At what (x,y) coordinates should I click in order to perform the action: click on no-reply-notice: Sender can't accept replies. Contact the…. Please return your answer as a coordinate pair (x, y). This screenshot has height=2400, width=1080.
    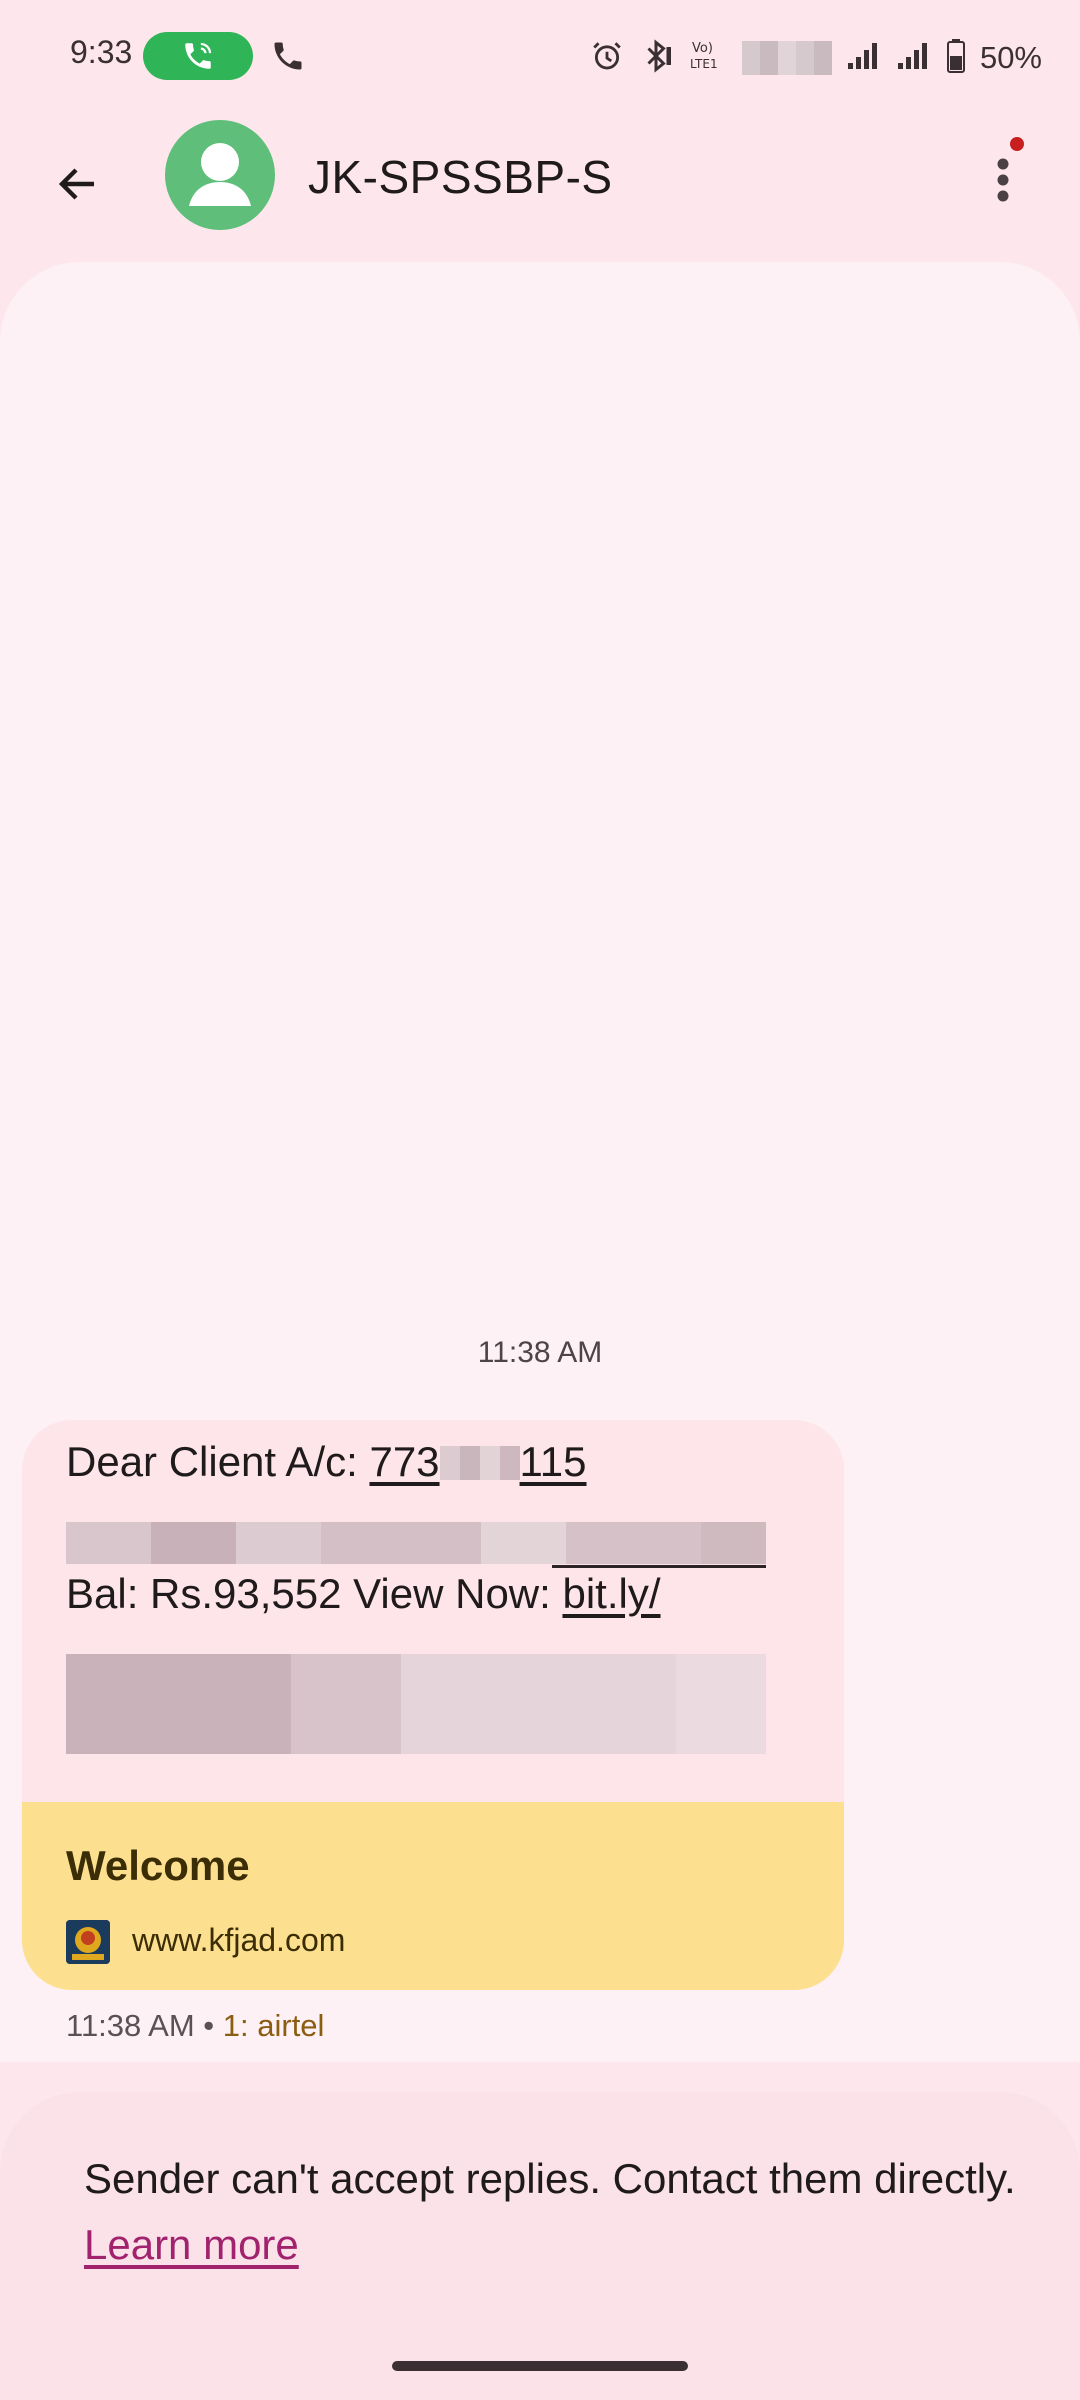
    Looking at the image, I should click on (540, 2246).